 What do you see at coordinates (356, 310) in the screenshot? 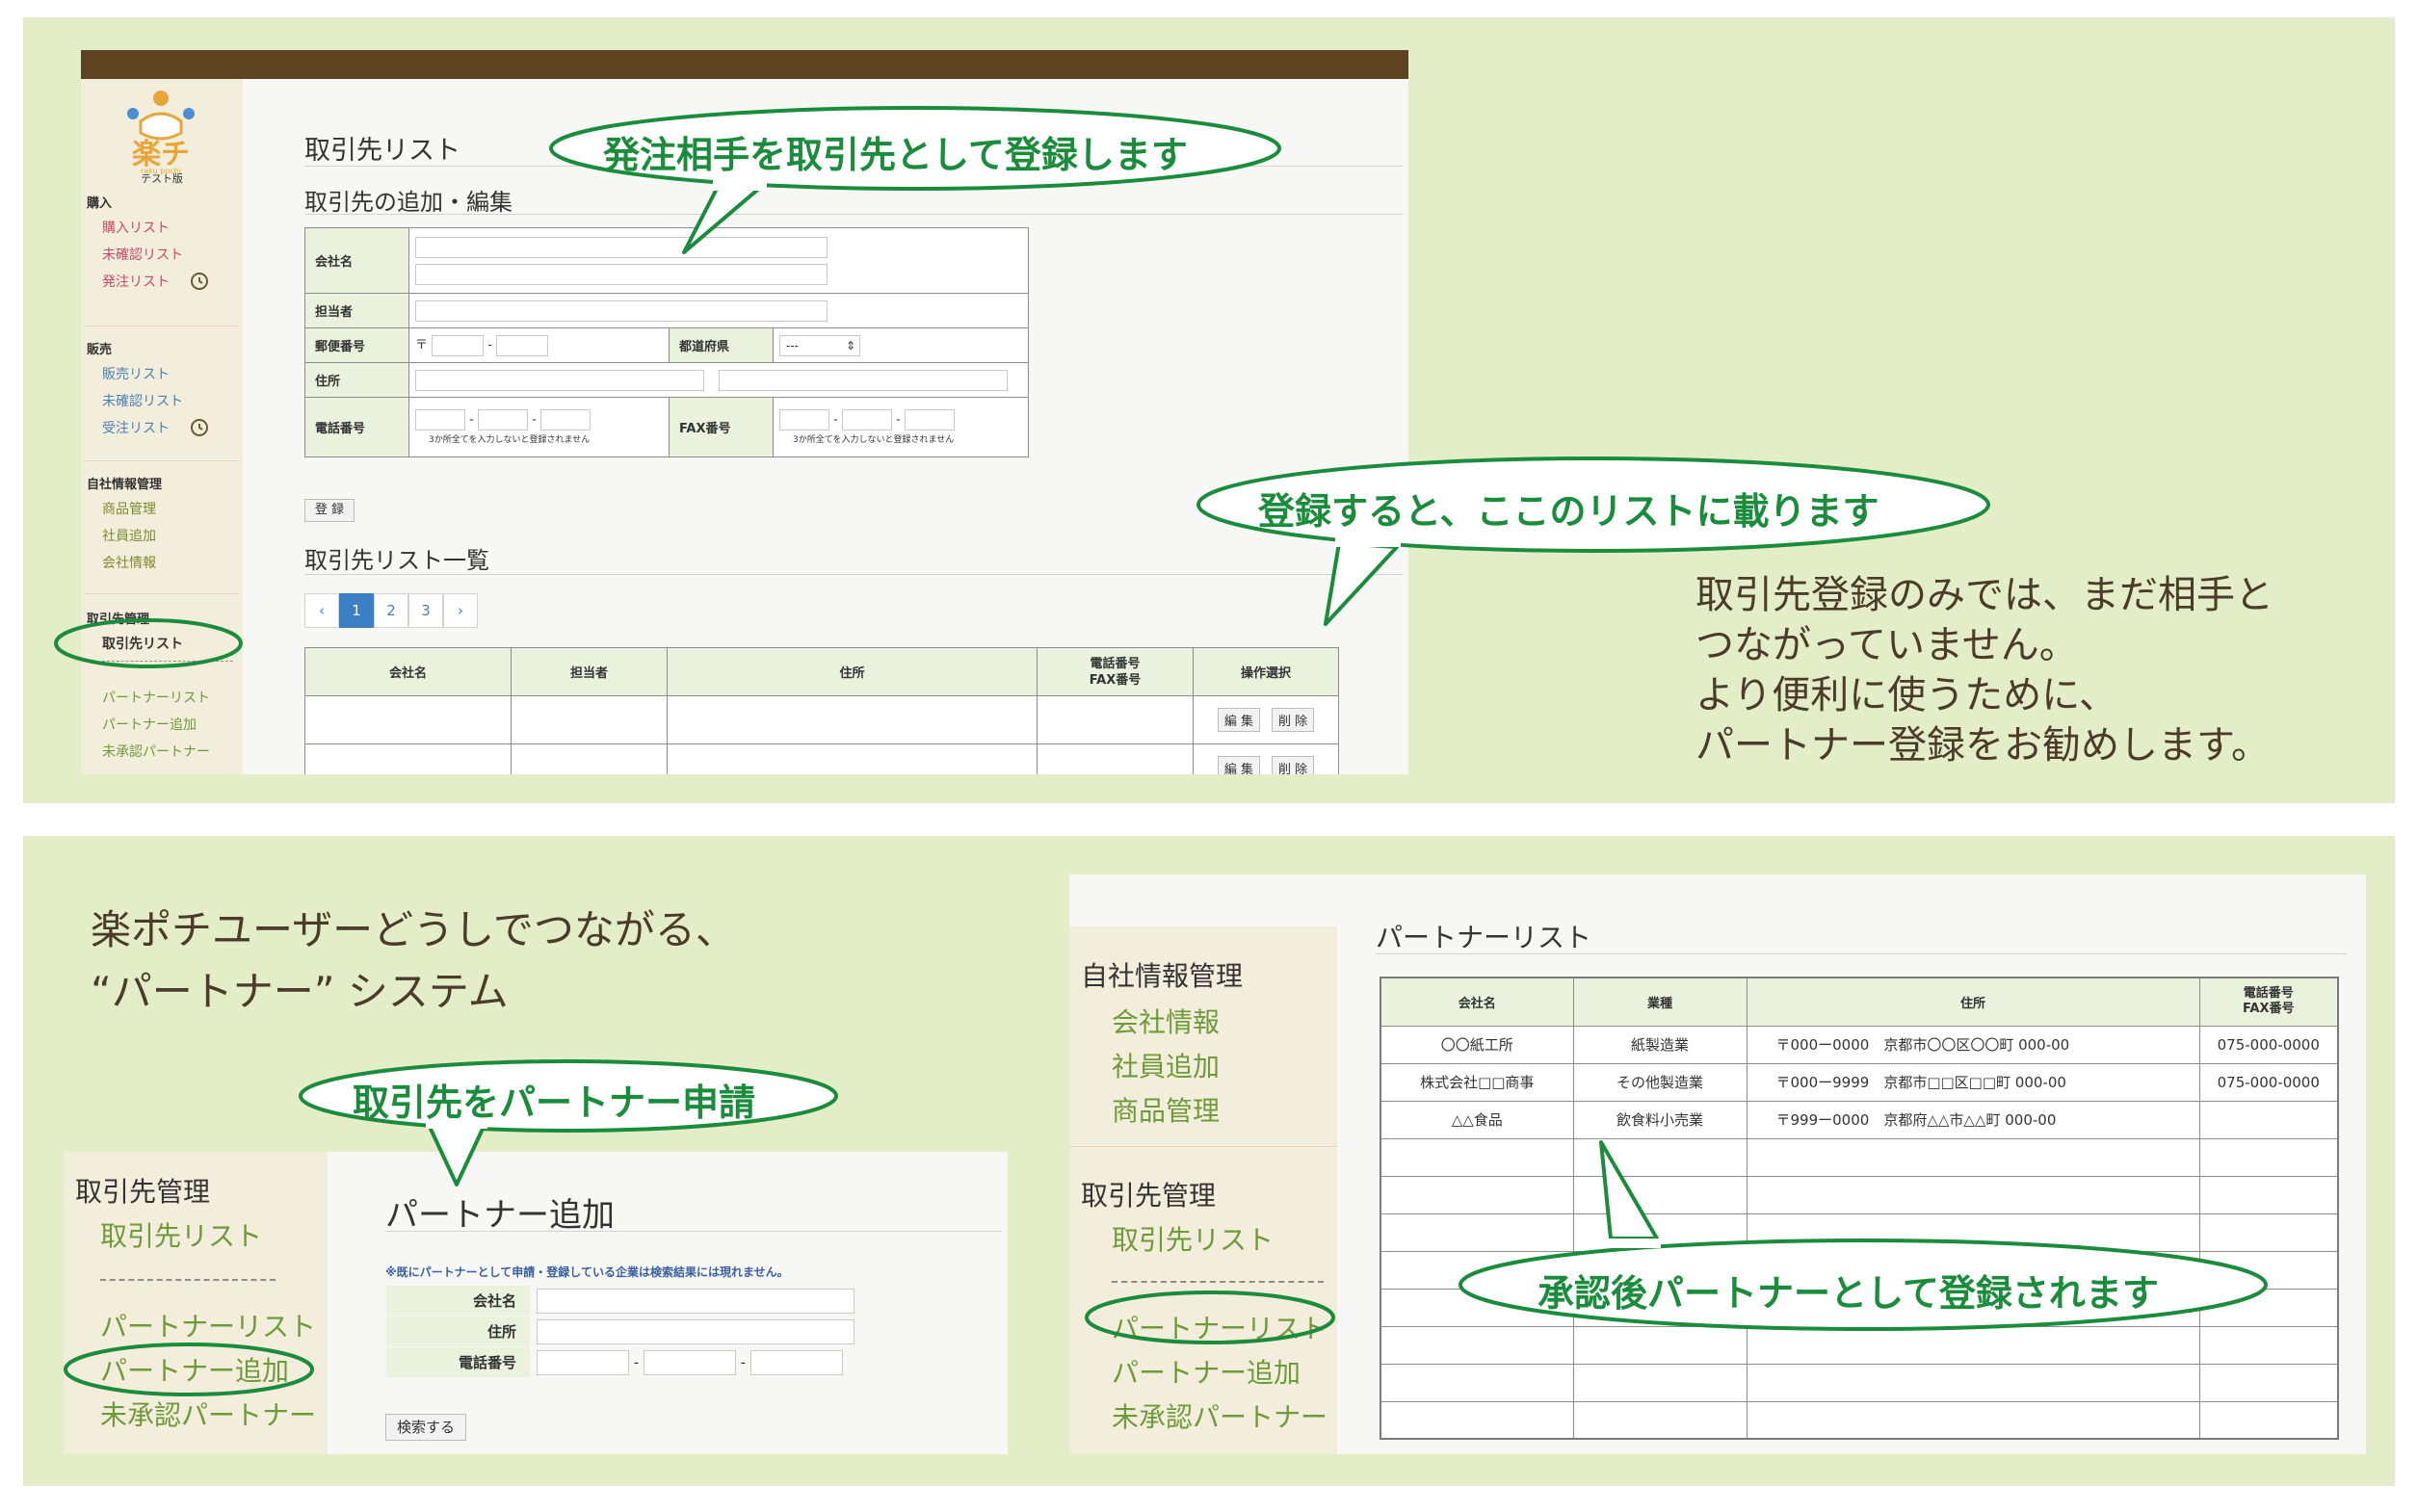
I see `person-label: 担当者` at bounding box center [356, 310].